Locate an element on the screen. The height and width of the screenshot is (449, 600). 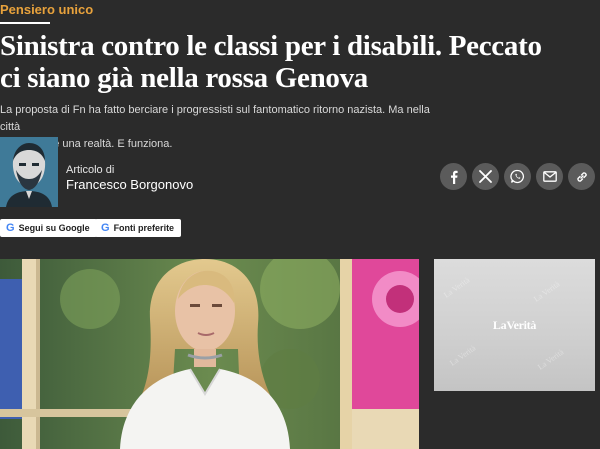
author-avatar is located at coordinates (29, 172).